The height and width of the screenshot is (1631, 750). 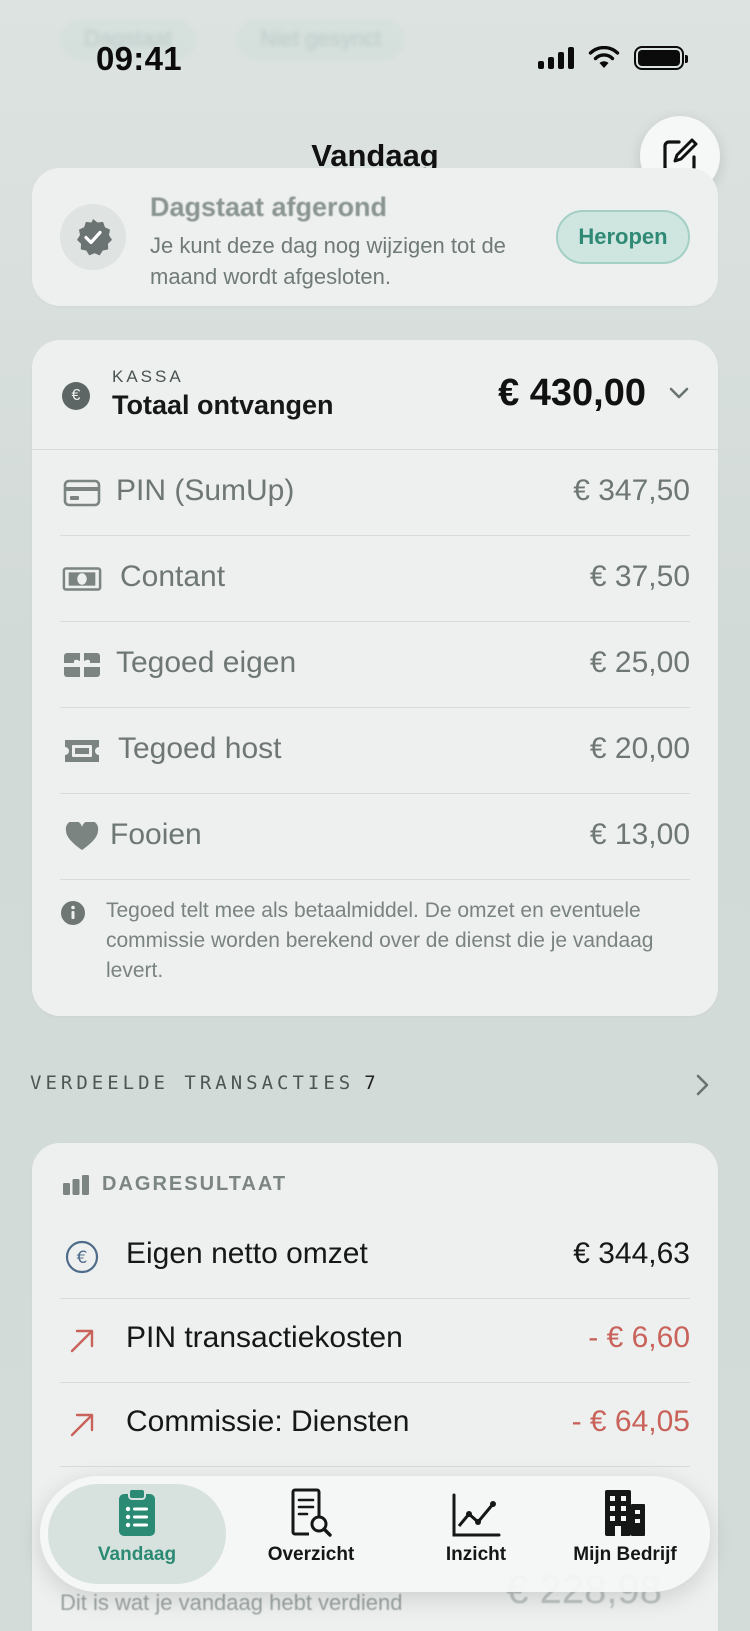 I want to click on split-transactions-link: VERDEELDE TRANSACTIES 7, so click(x=375, y=1087).